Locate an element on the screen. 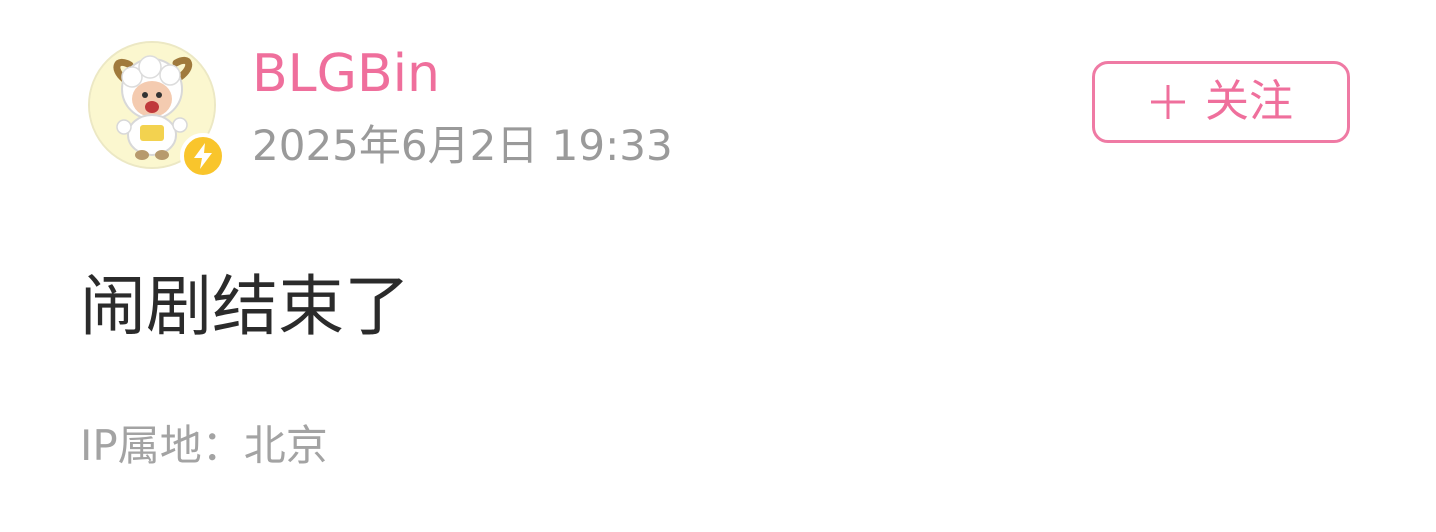 The width and height of the screenshot is (1436, 532). follow-button: 关注 is located at coordinates (1221, 102).